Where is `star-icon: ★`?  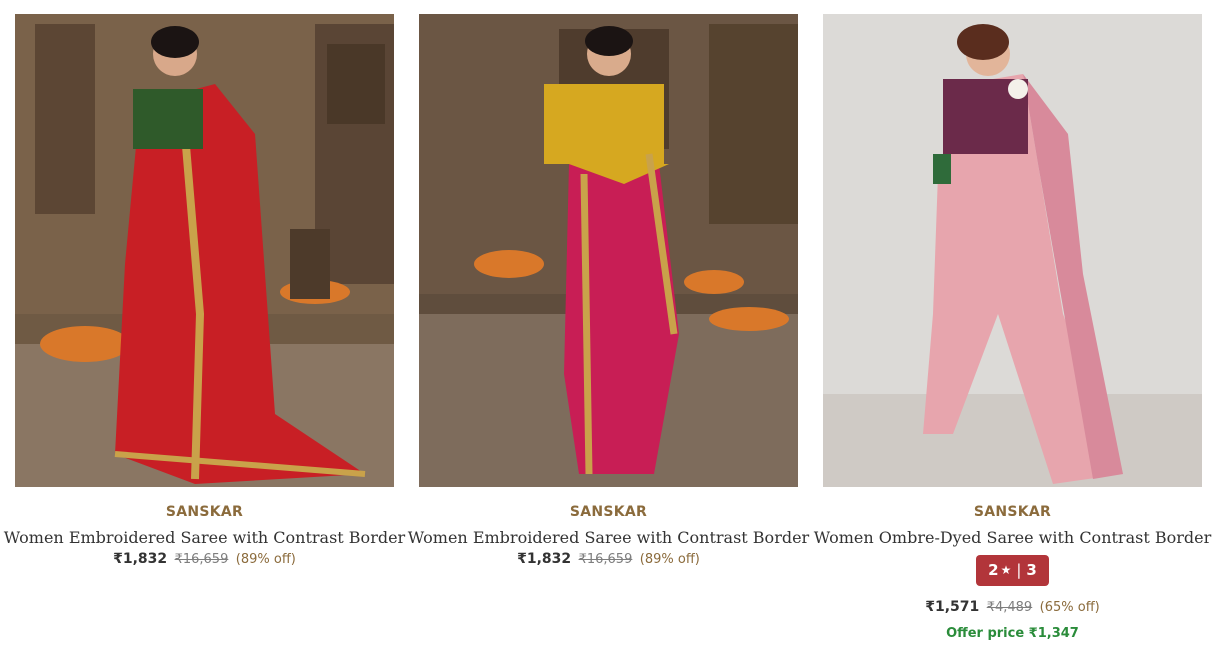 star-icon: ★ is located at coordinates (1006, 570).